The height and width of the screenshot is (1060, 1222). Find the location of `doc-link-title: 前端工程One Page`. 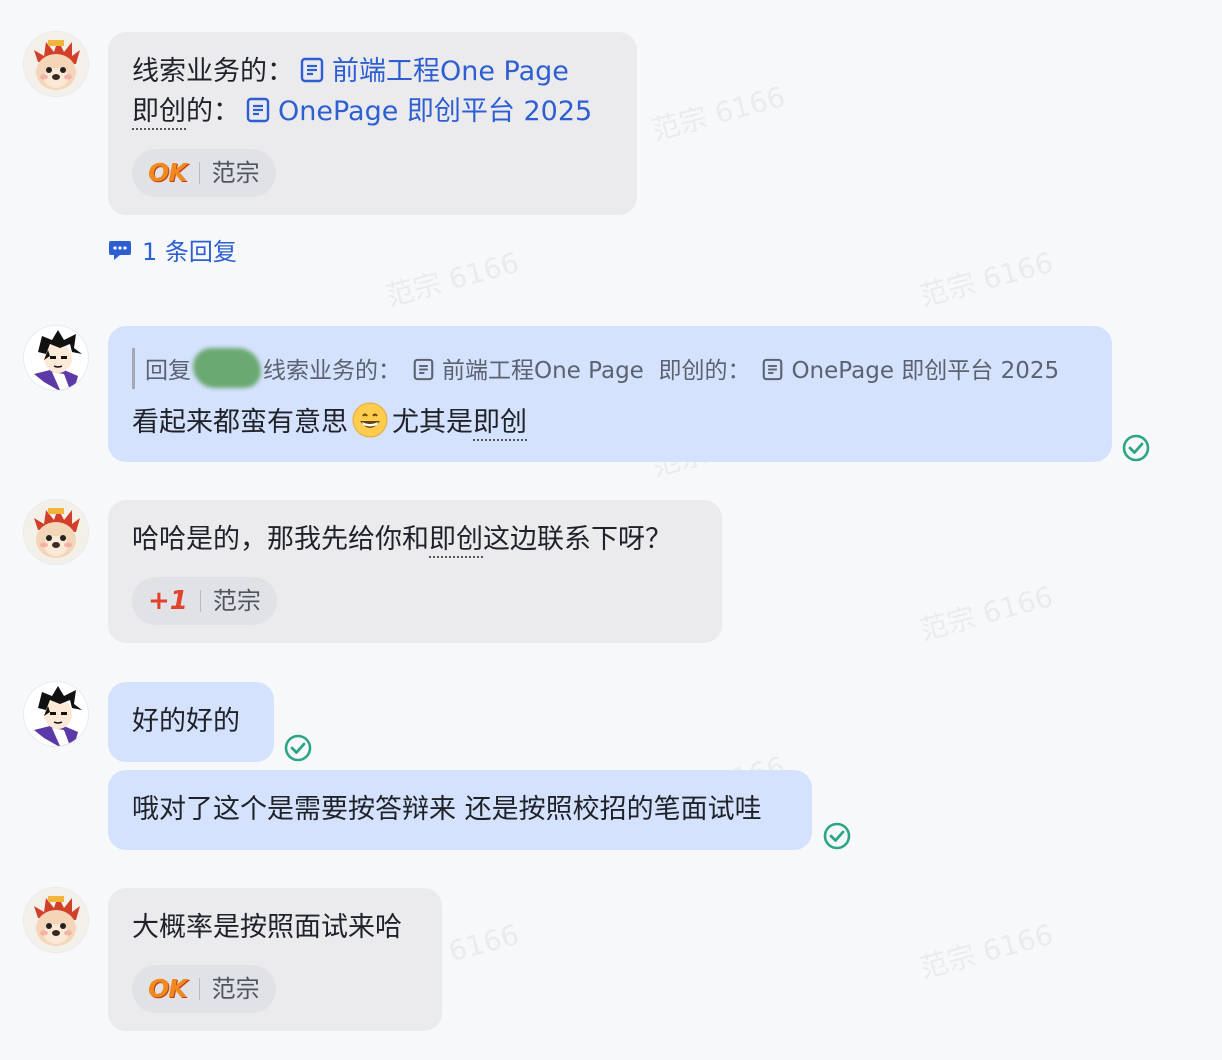

doc-link-title: 前端工程One Page is located at coordinates (450, 71).